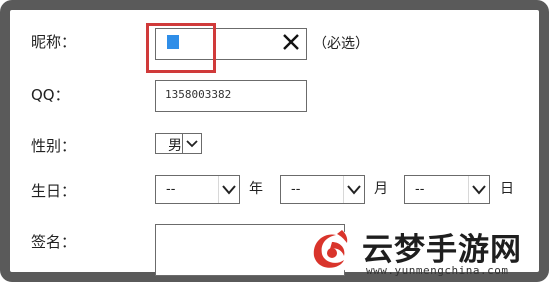  What do you see at coordinates (54, 42) in the screenshot?
I see `nickname-label: 昵称：` at bounding box center [54, 42].